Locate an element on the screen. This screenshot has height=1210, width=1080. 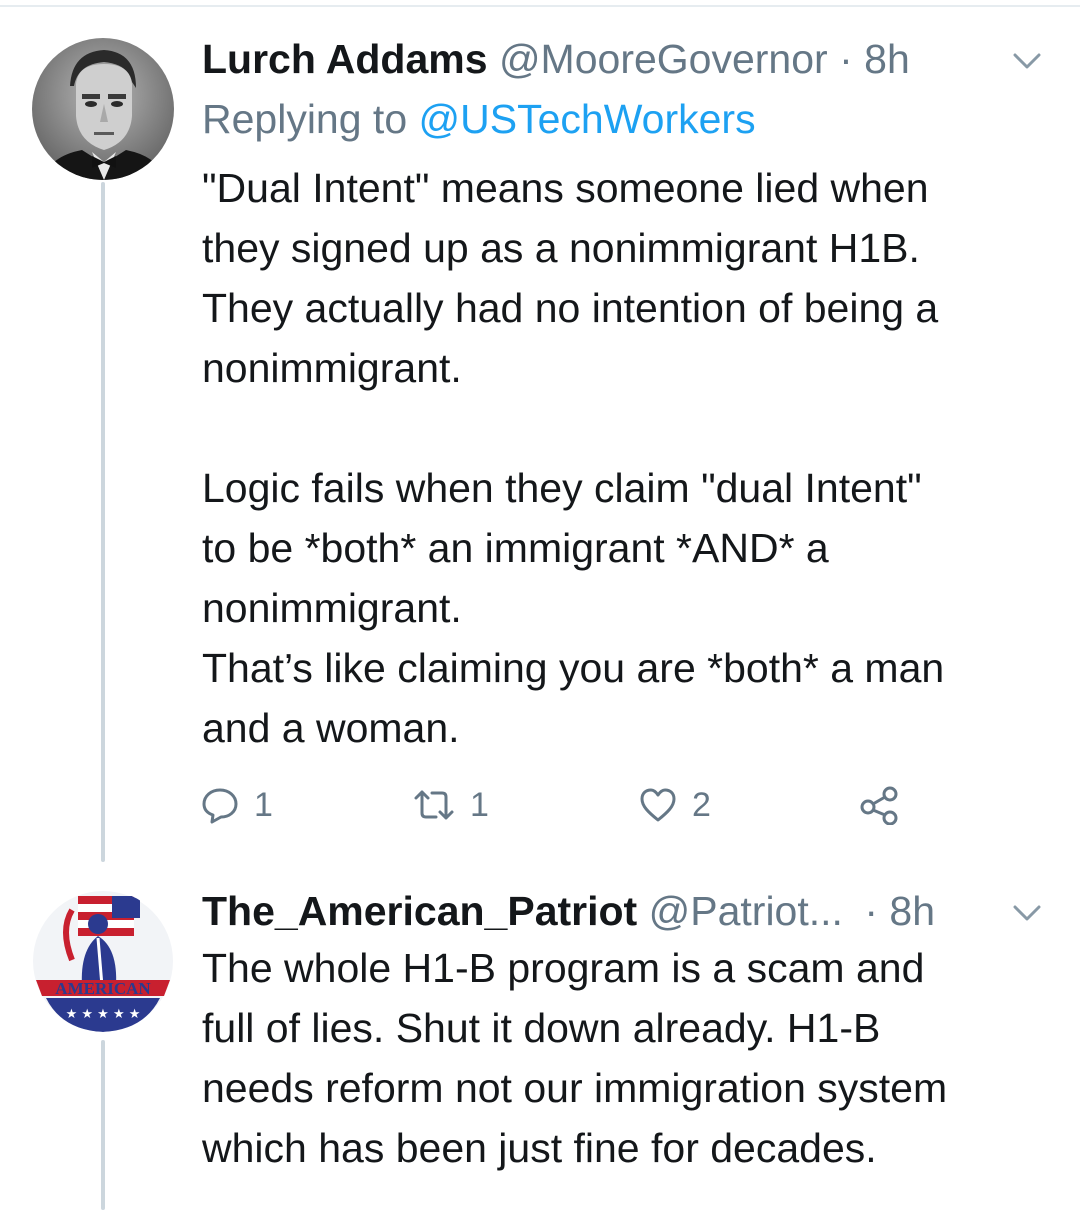
retweet-count: 1 is located at coordinates (479, 804).